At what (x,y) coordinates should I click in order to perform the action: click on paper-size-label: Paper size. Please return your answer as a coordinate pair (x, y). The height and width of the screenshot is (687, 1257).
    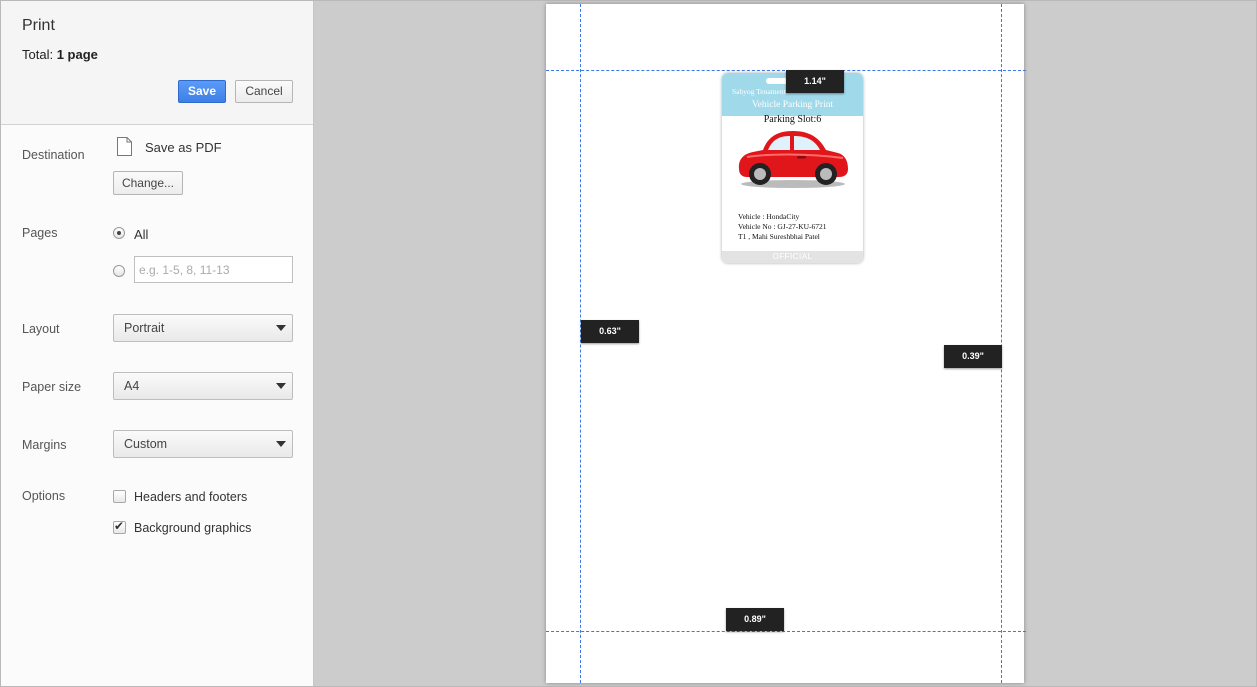
    Looking at the image, I should click on (52, 387).